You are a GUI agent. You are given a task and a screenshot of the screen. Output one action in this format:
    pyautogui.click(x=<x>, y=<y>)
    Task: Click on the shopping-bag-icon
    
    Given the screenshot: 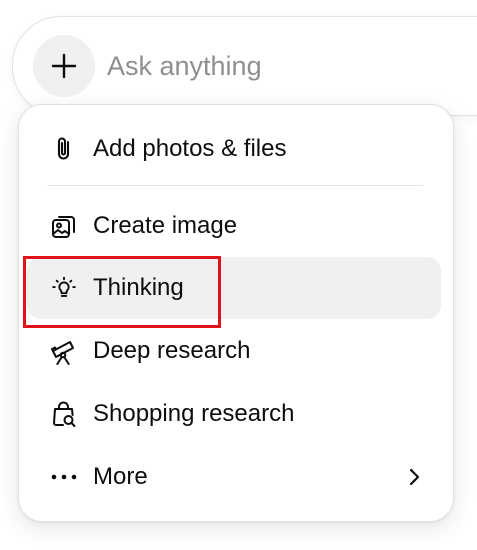 What is the action you would take?
    pyautogui.click(x=64, y=414)
    